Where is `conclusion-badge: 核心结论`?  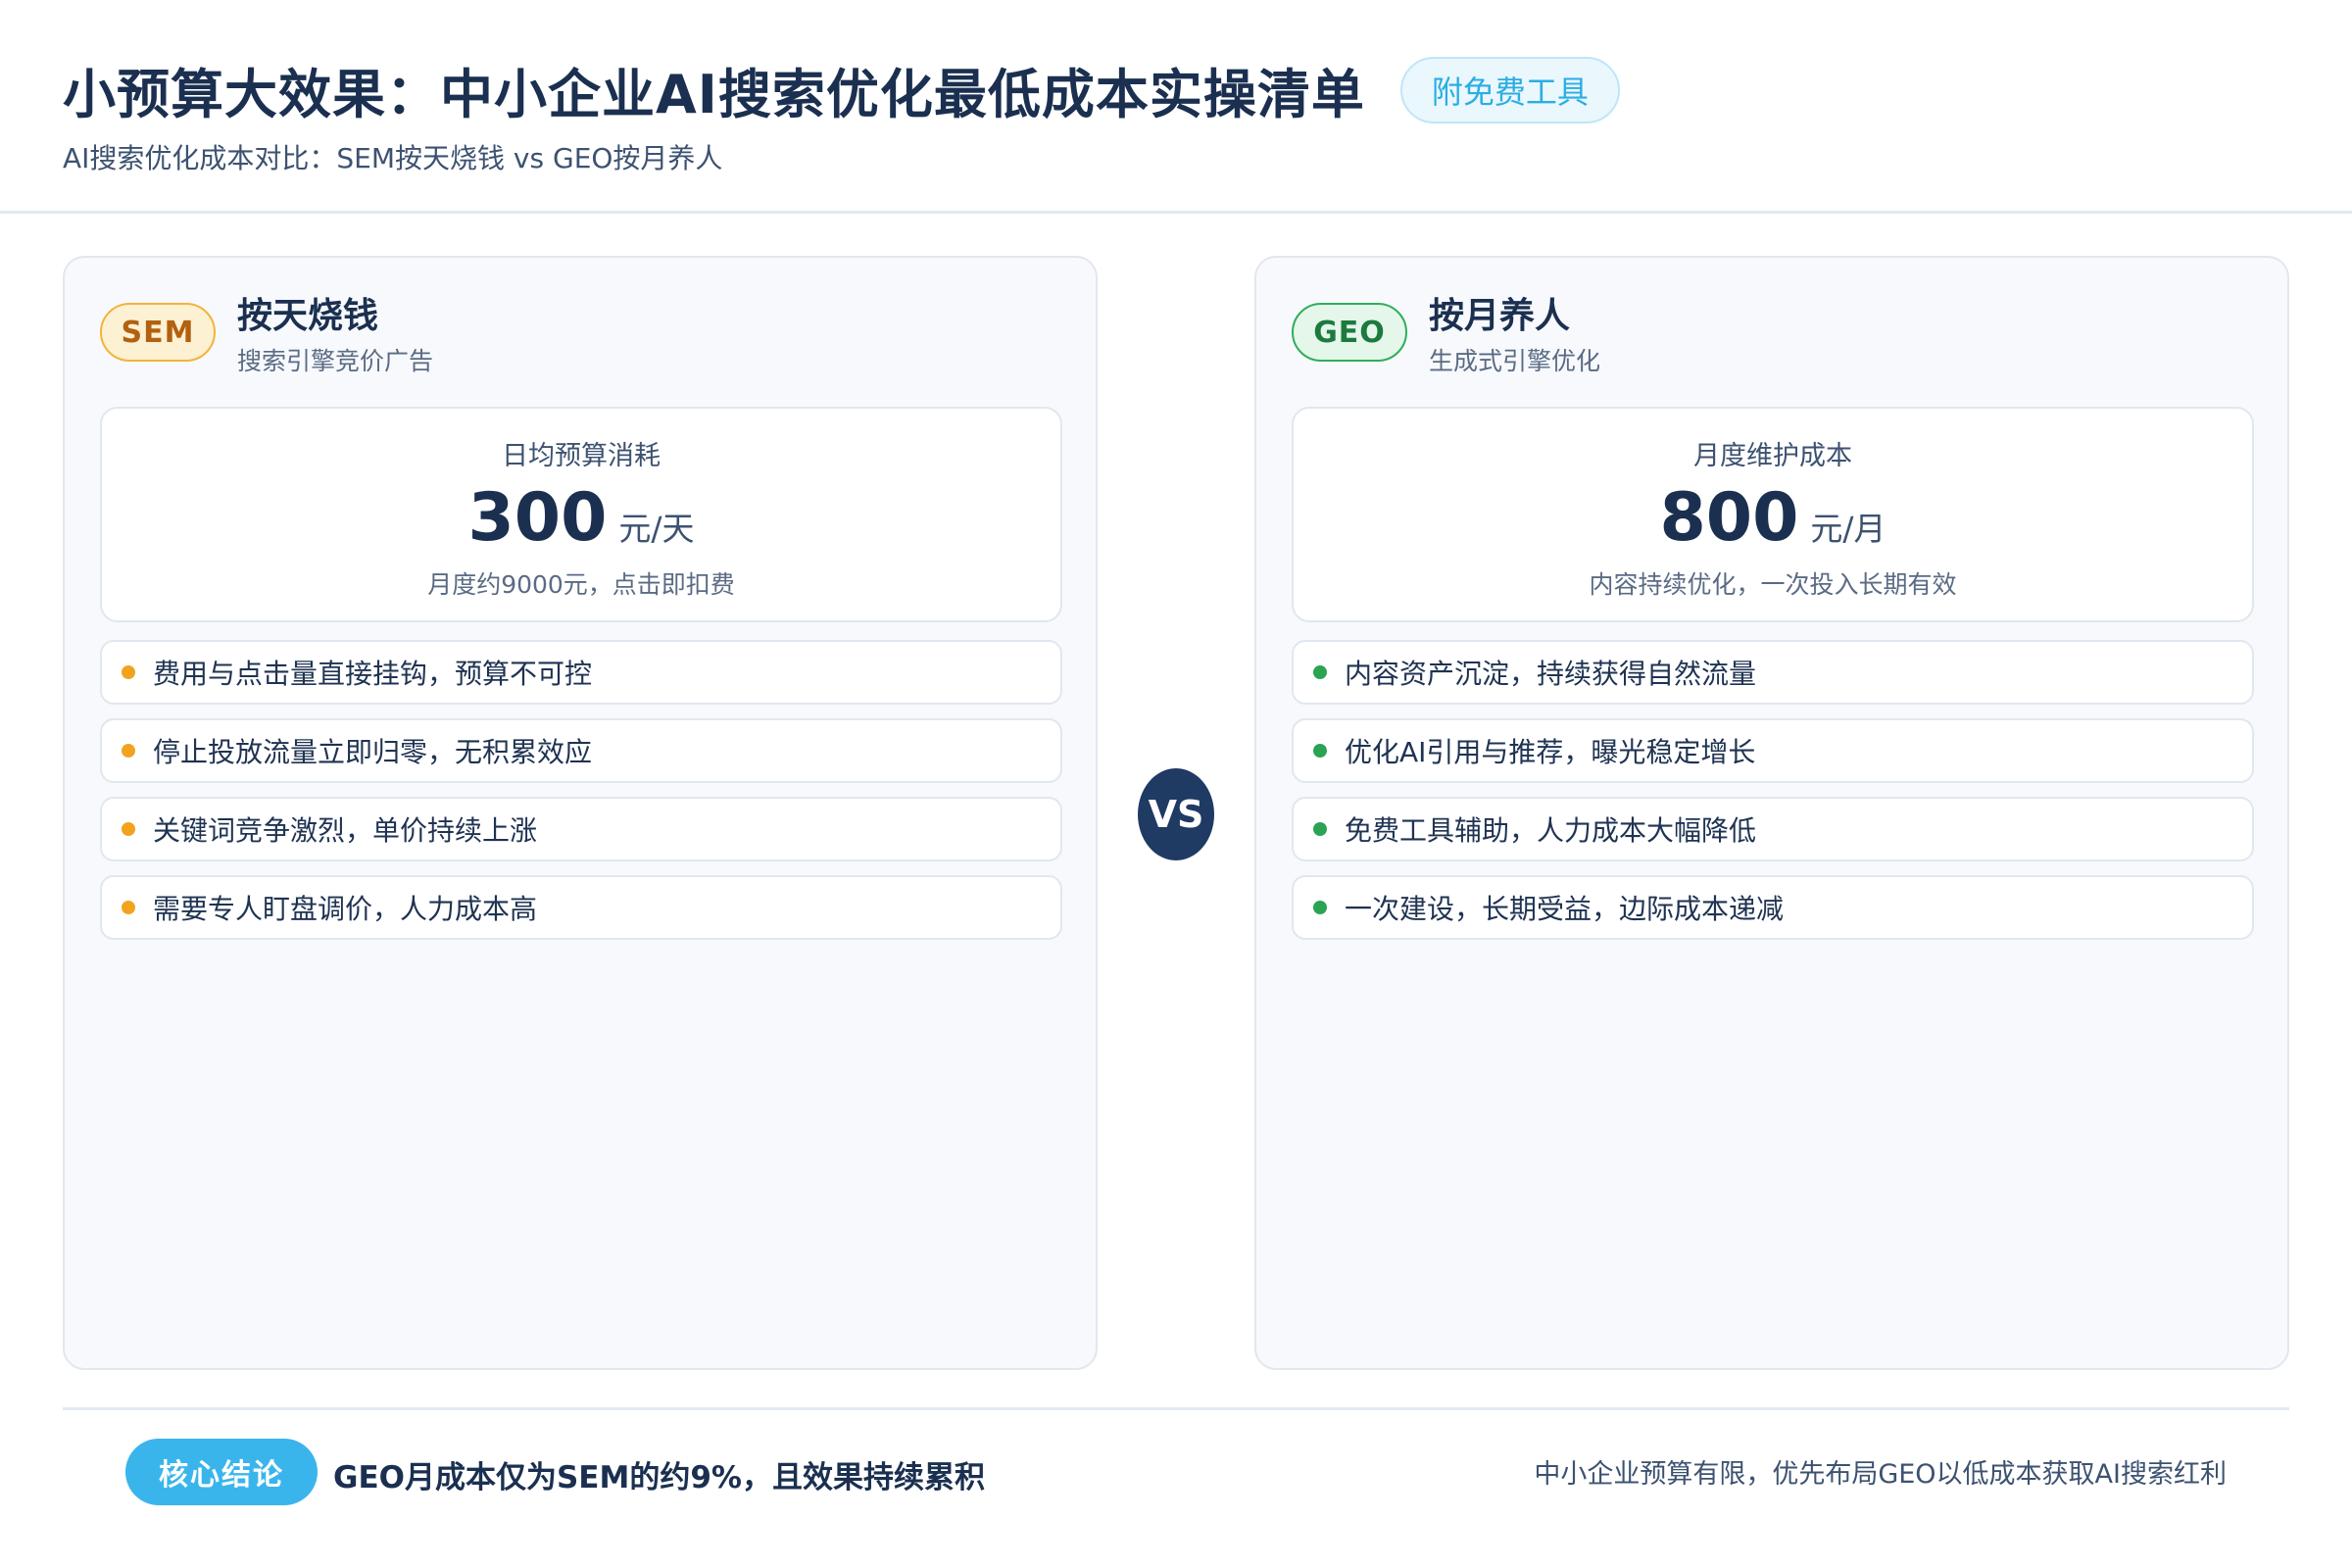
conclusion-badge: 核心结论 is located at coordinates (221, 1472).